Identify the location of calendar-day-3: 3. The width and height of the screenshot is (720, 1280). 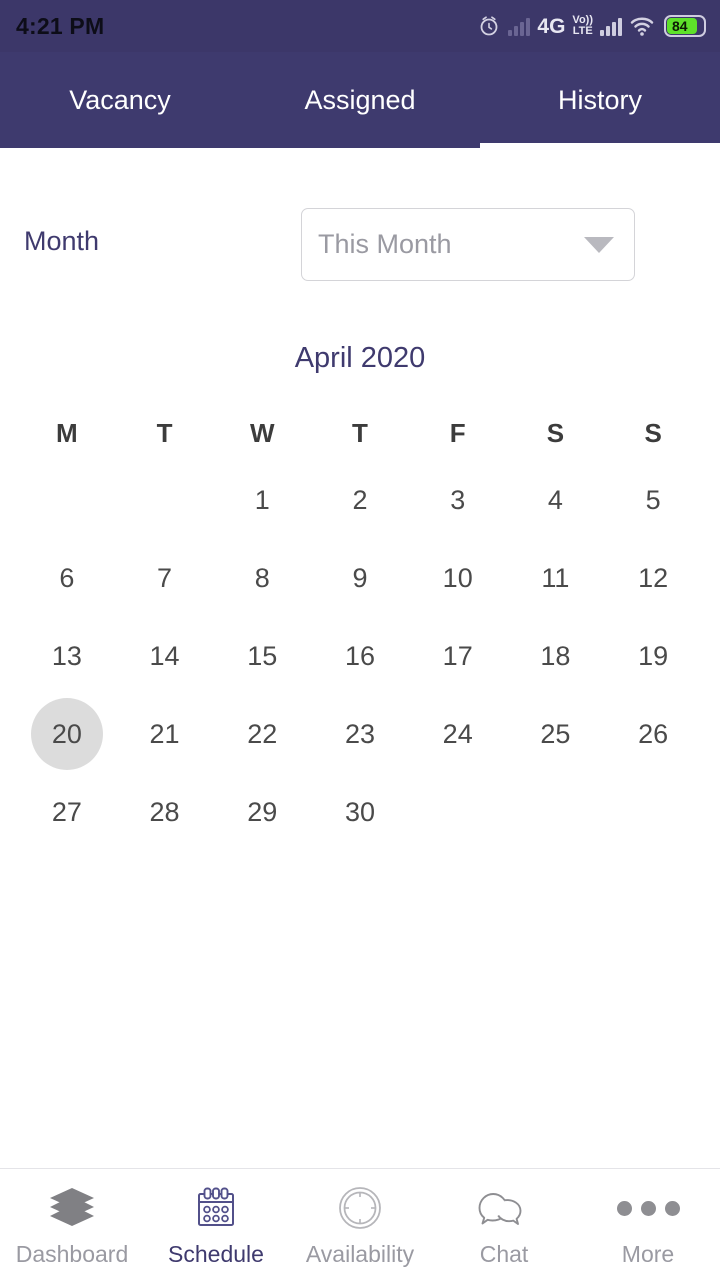
(458, 500).